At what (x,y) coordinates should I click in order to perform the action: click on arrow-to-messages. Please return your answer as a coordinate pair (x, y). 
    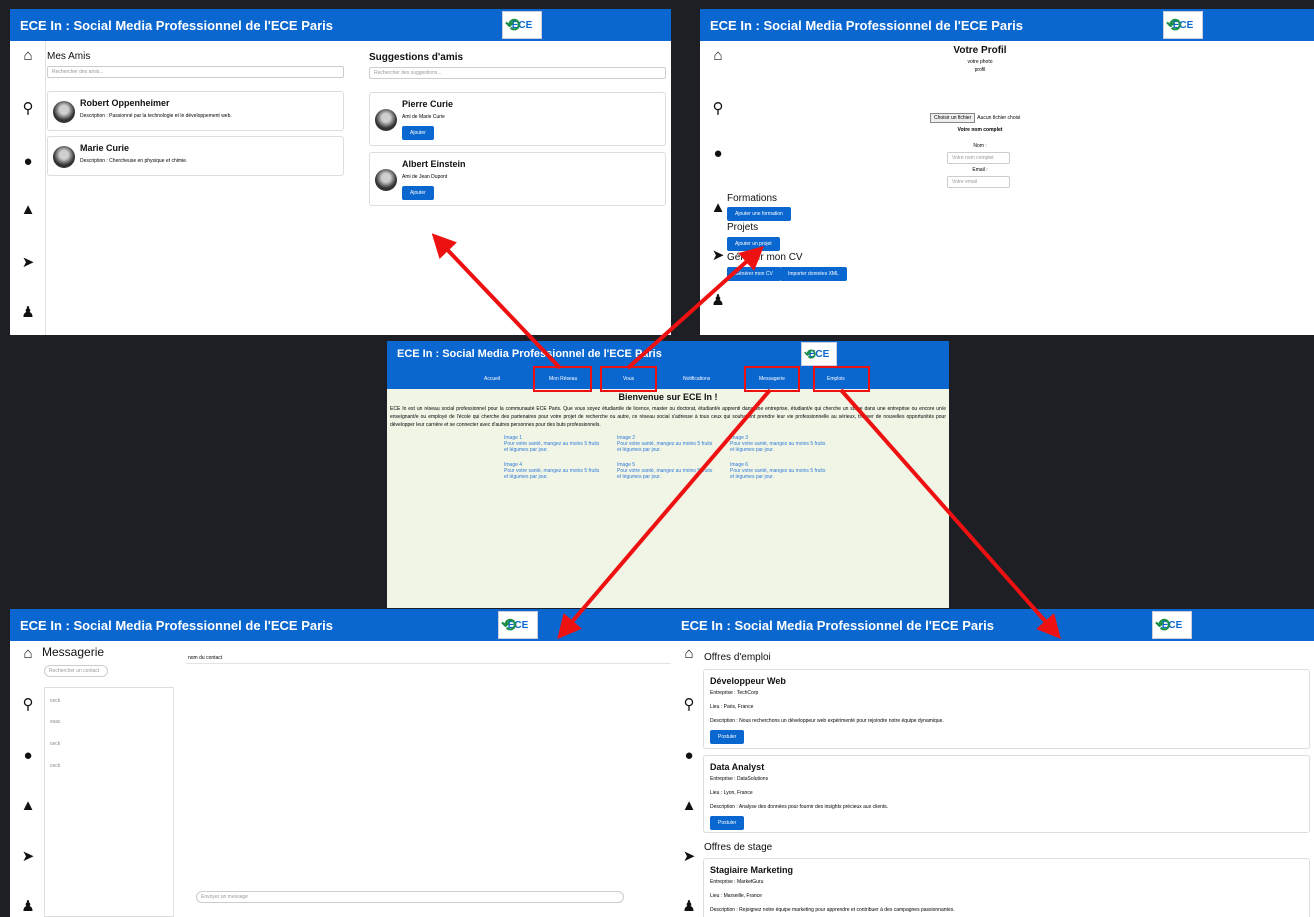
    Looking at the image, I should click on (664, 514).